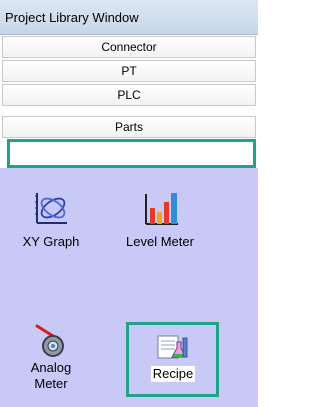  I want to click on category-parts-label: Parts, so click(128, 127).